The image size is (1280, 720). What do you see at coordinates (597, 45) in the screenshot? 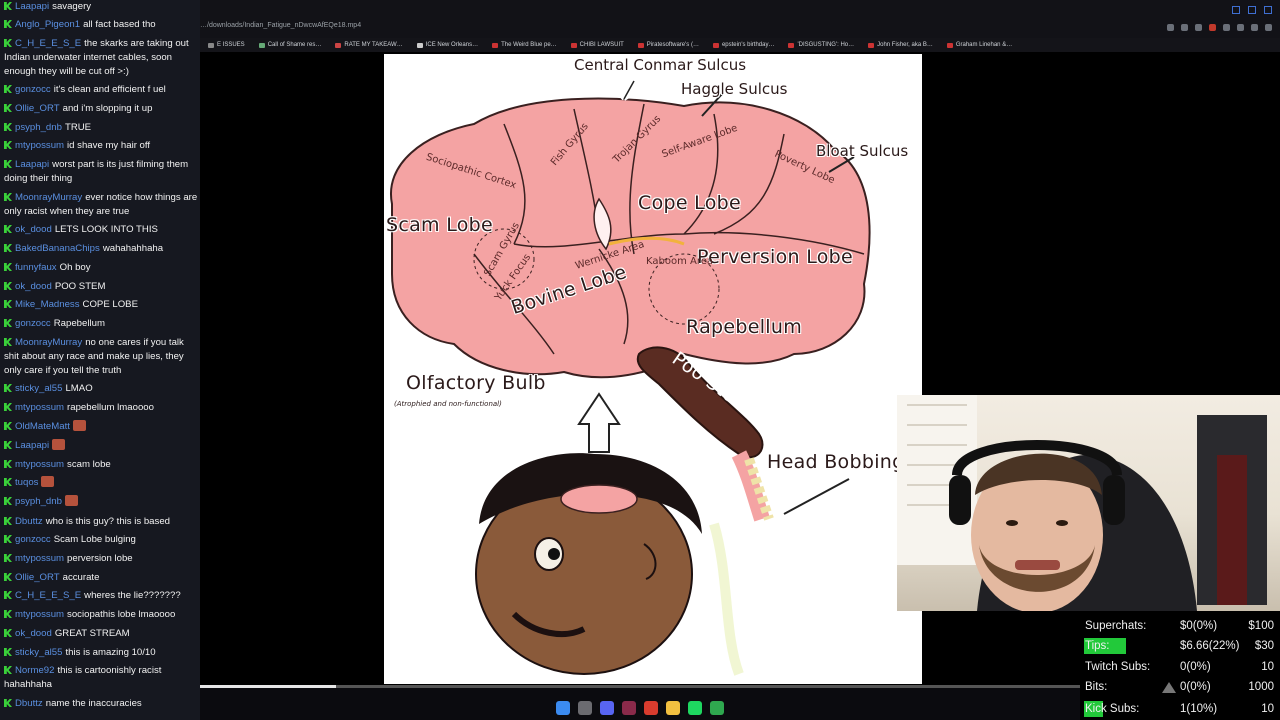
I see `bookmark-item: CHIBI LAWSUIT` at bounding box center [597, 45].